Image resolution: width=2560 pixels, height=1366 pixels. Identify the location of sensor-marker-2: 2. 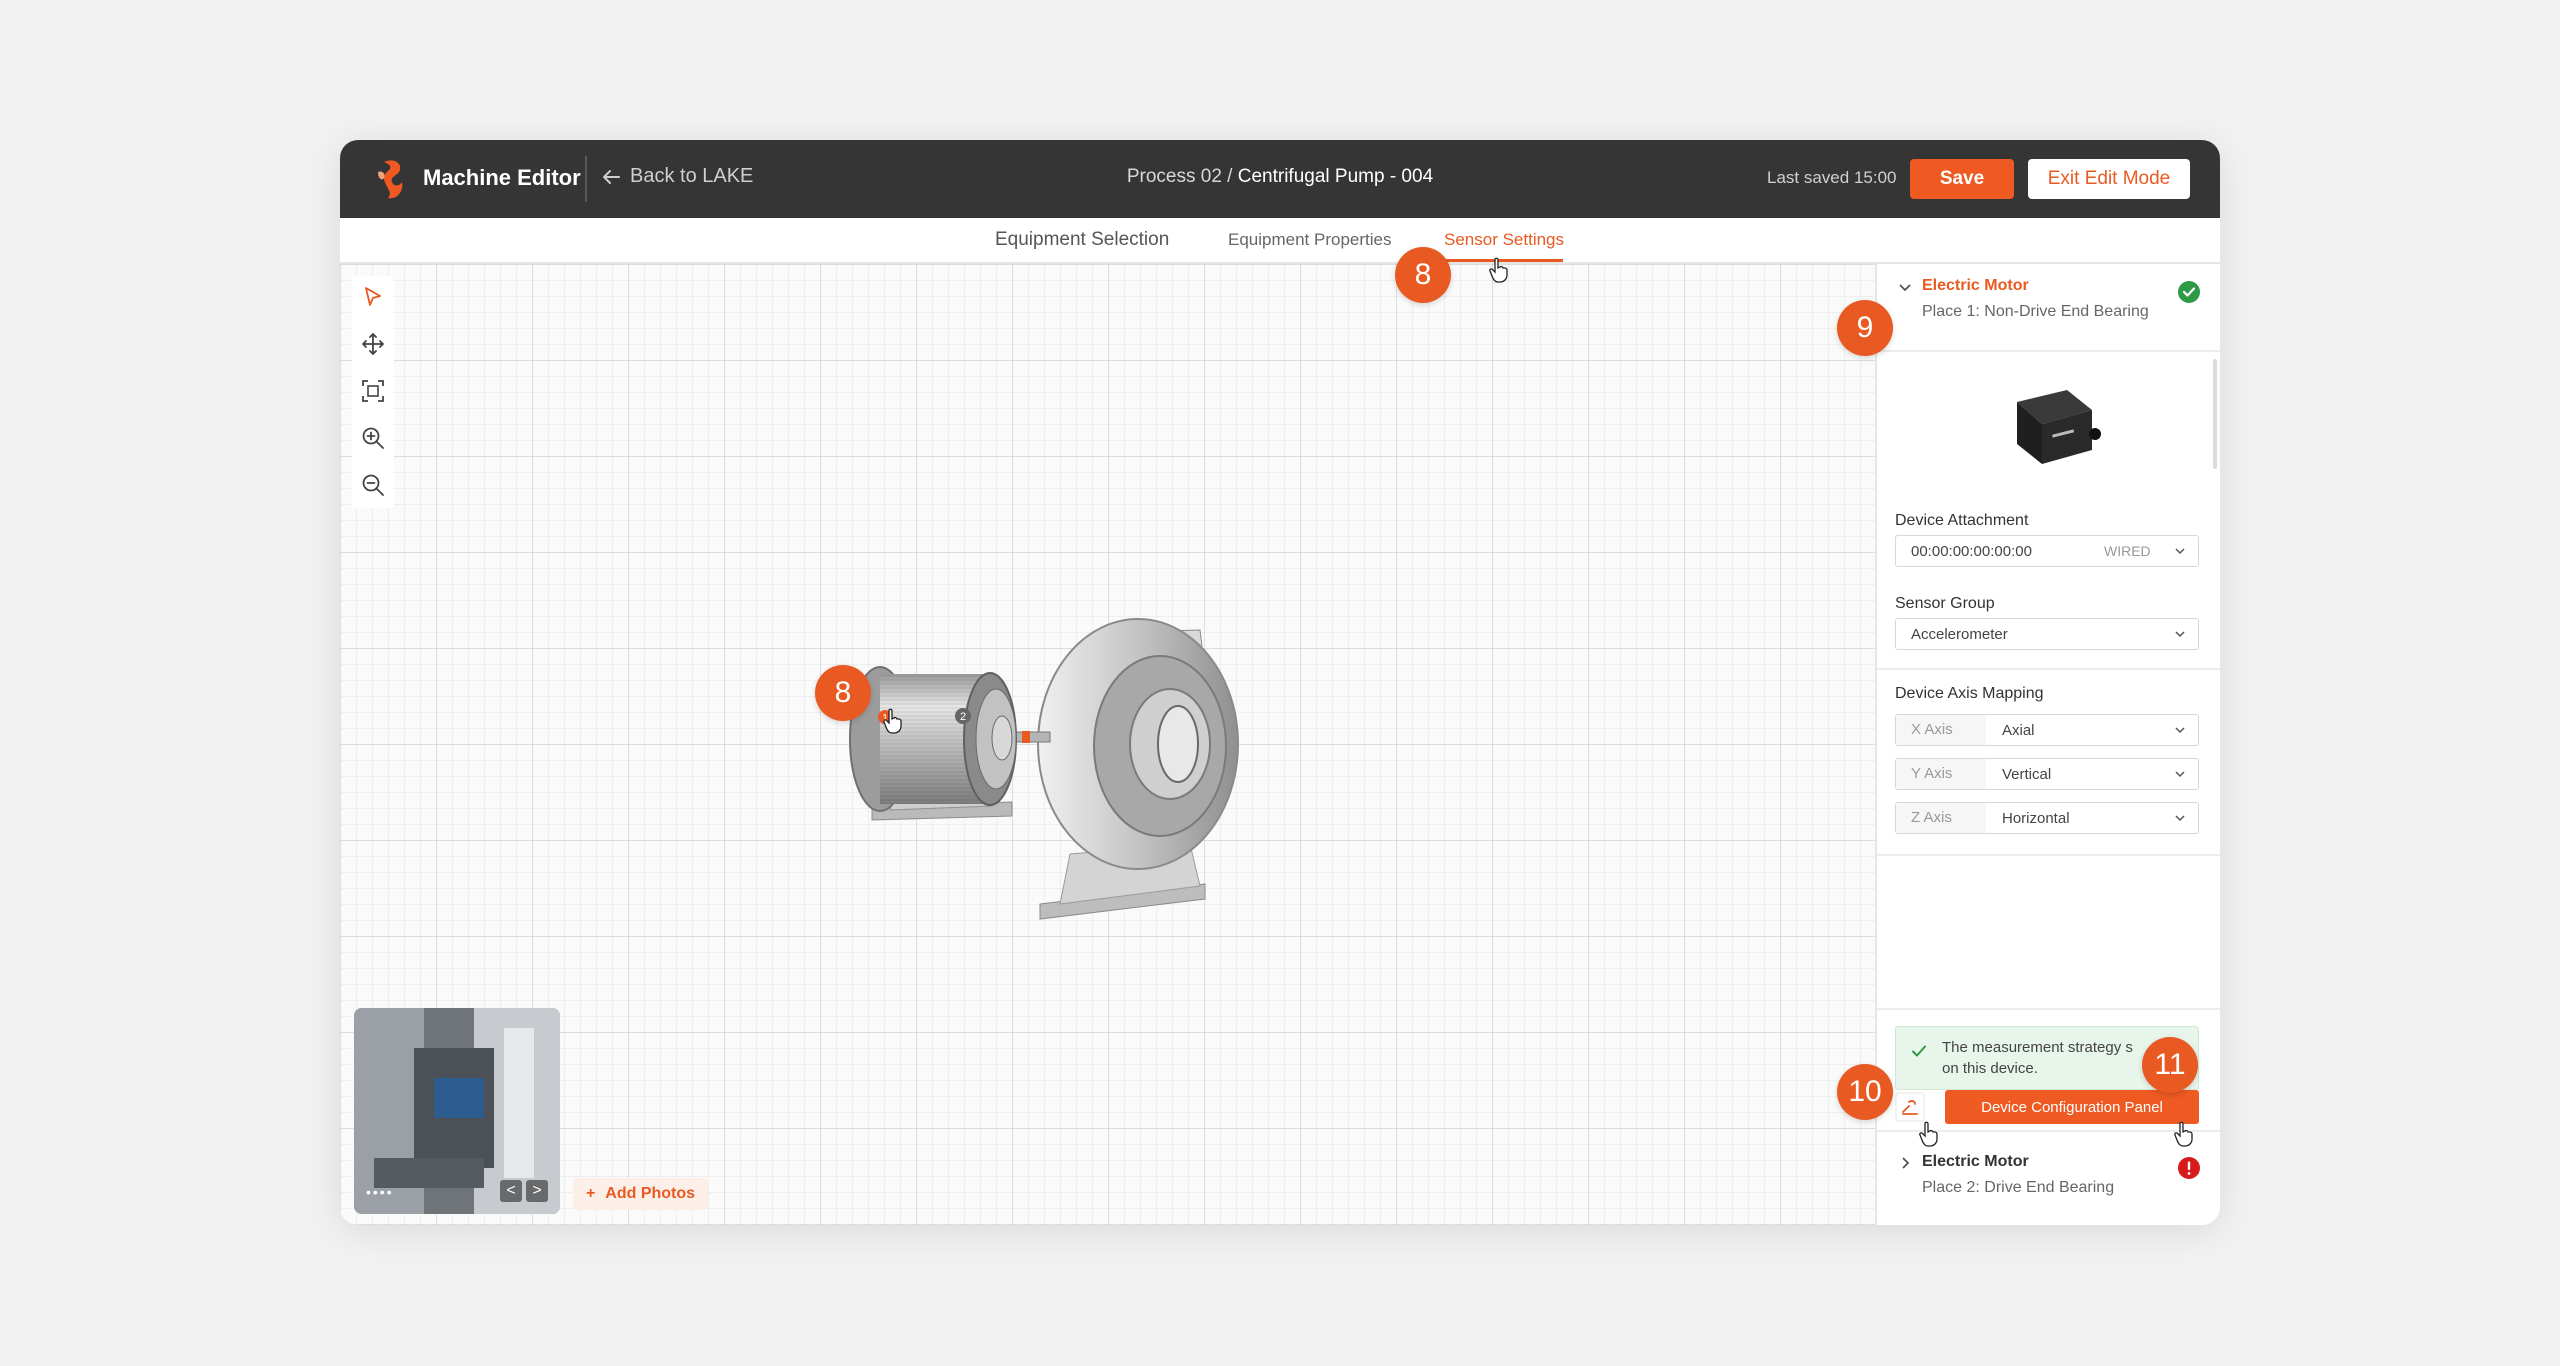
(963, 717).